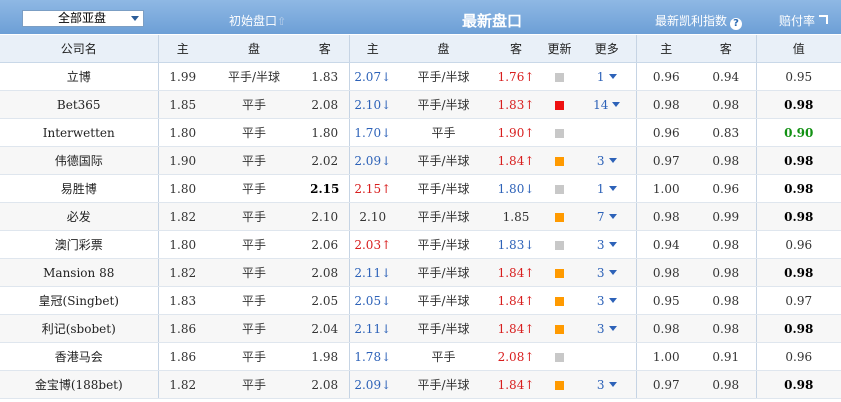  What do you see at coordinates (182, 272) in the screenshot?
I see `initial-home-odds: 1.82` at bounding box center [182, 272].